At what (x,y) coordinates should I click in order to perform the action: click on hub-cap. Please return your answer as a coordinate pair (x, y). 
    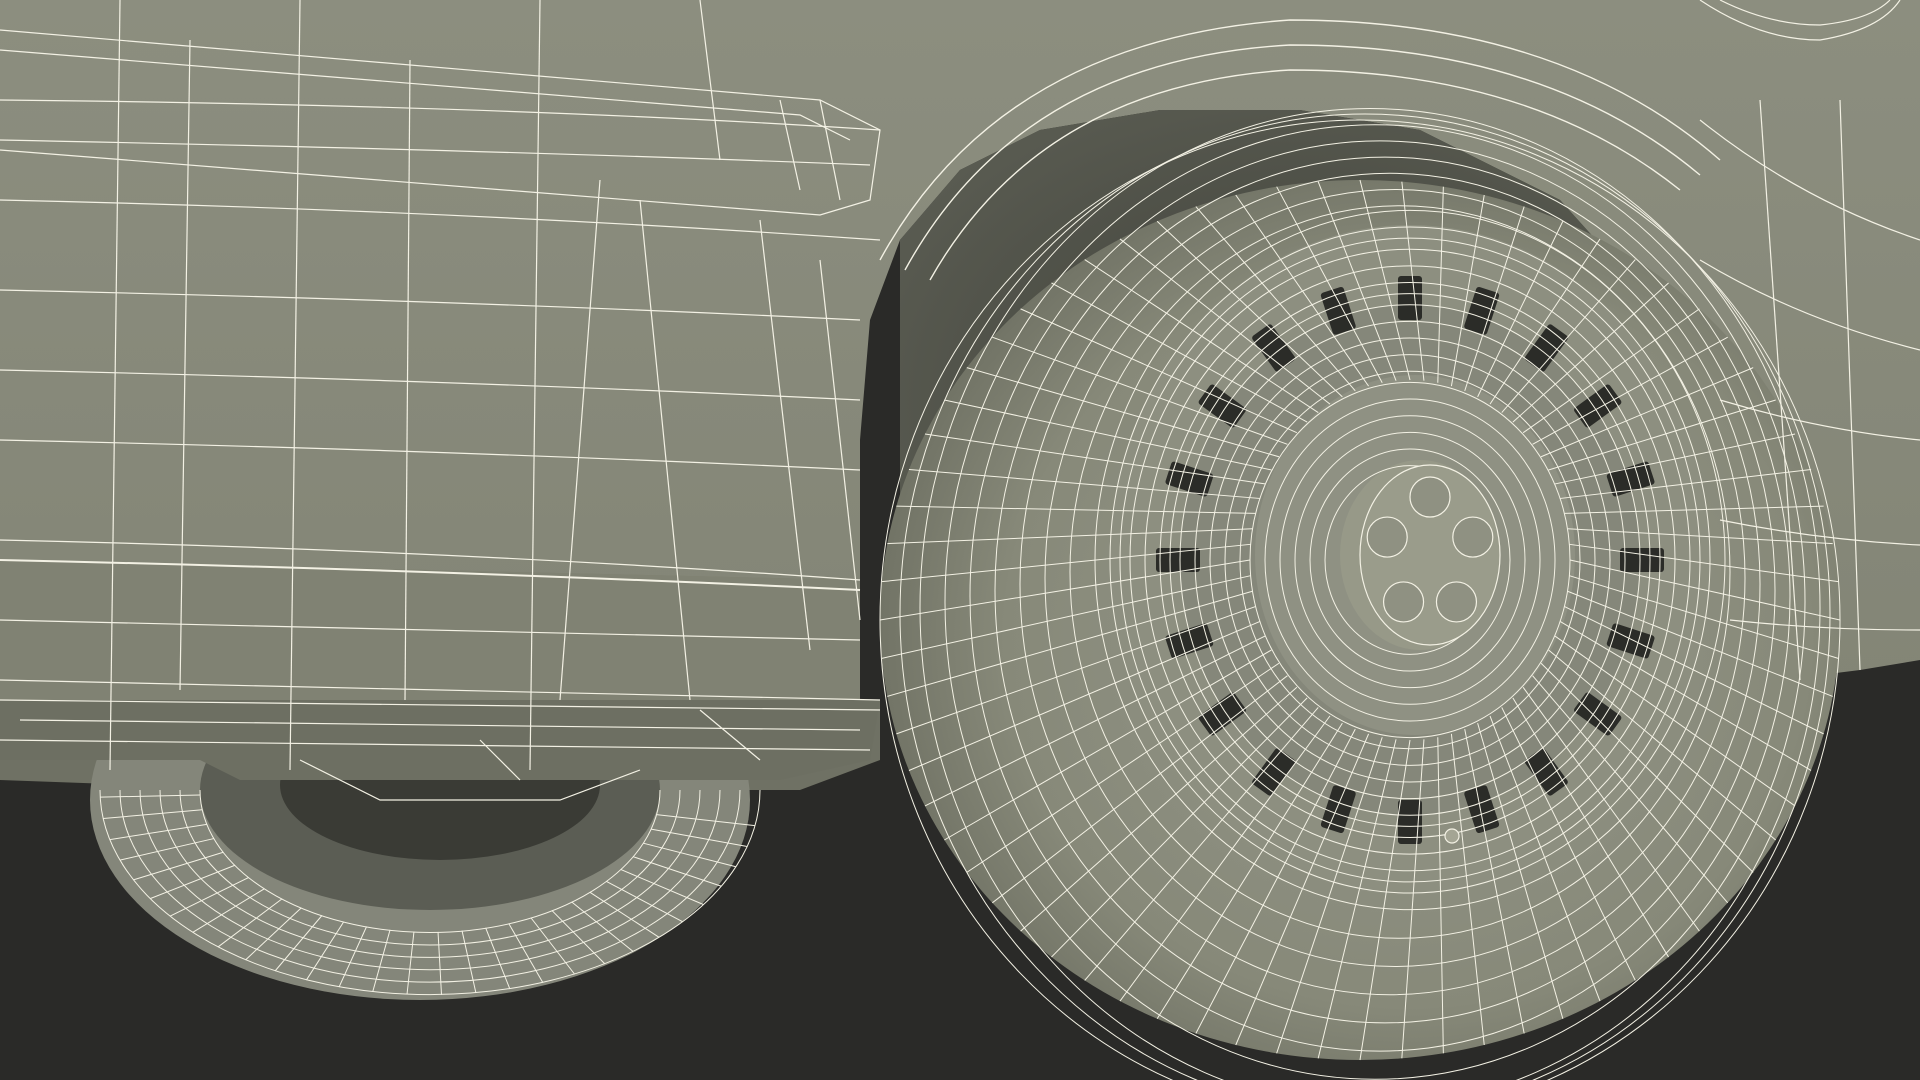
    Looking at the image, I should click on (1430, 555).